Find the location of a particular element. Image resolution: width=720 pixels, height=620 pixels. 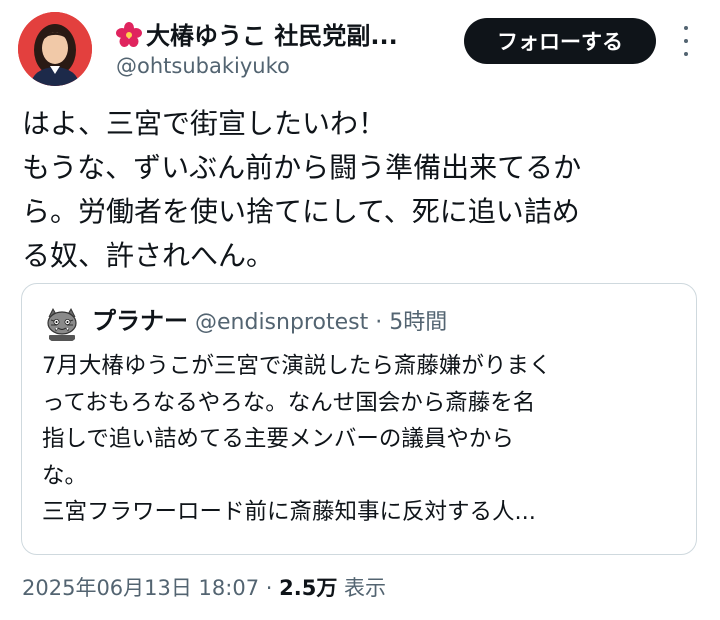

quote-line: 指しで追い詰めてる主要メンバーの議員やから is located at coordinates (278, 439).